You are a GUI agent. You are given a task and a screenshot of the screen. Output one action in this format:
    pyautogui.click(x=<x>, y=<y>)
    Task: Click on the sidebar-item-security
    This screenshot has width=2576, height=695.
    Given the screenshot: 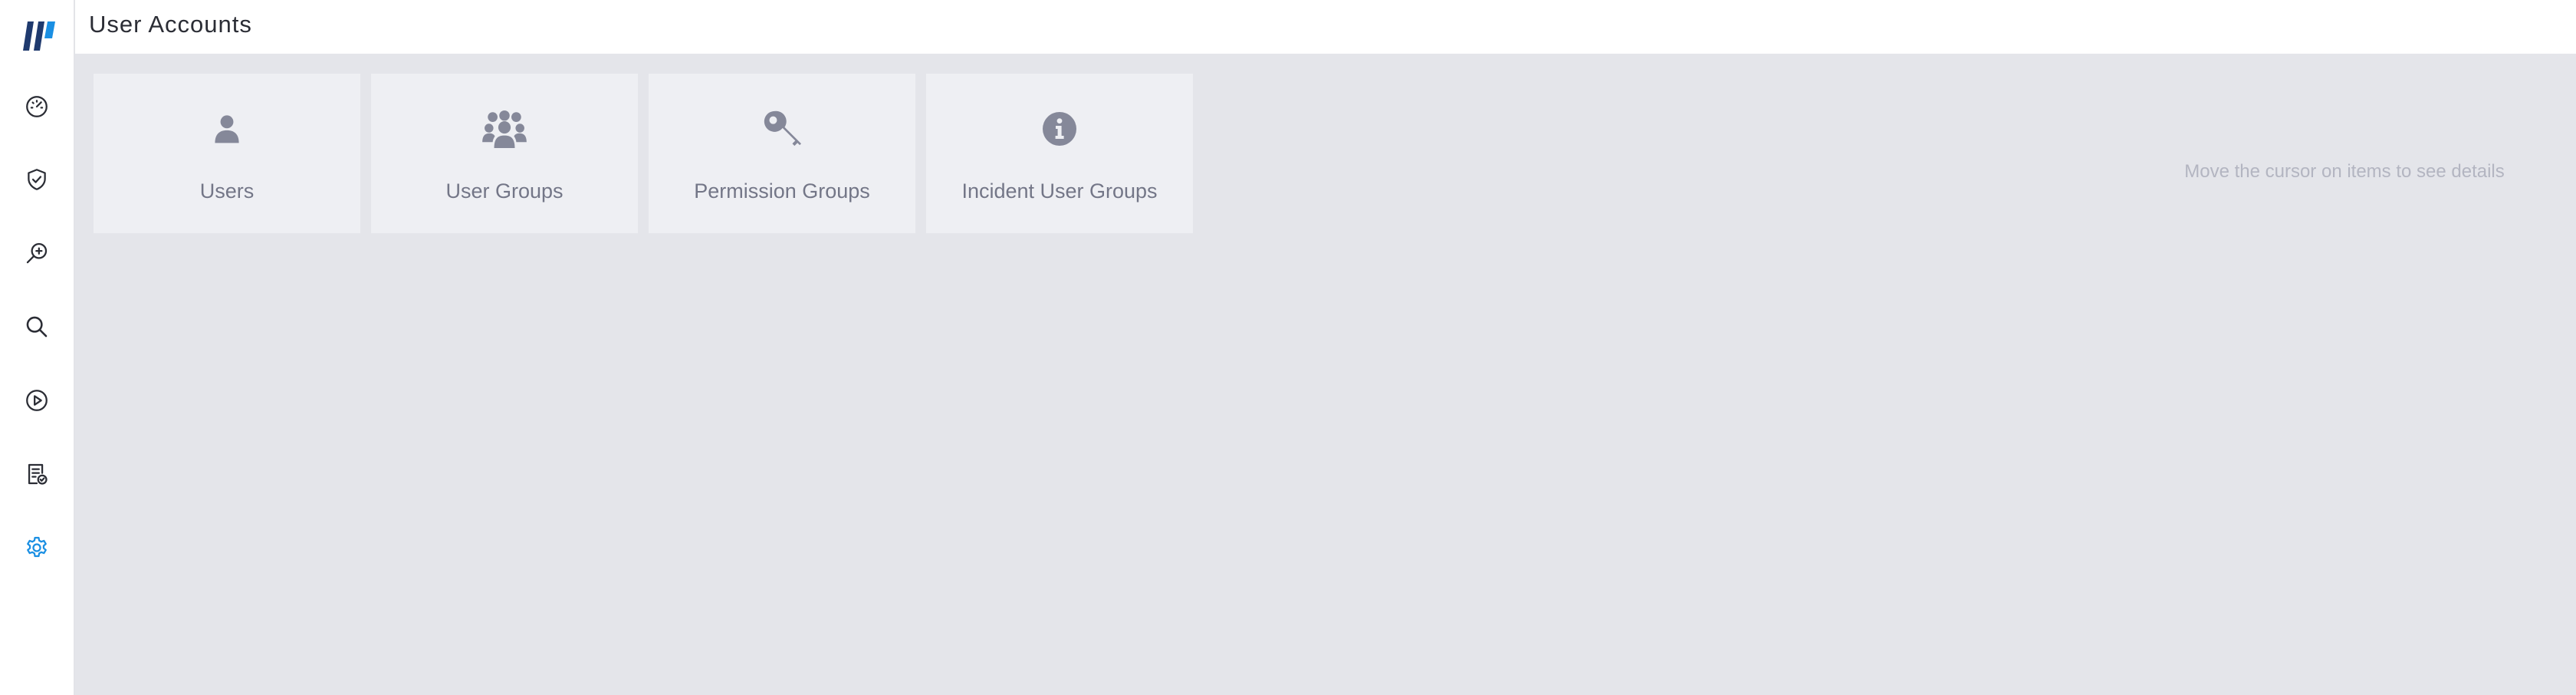 What is the action you would take?
    pyautogui.click(x=37, y=179)
    